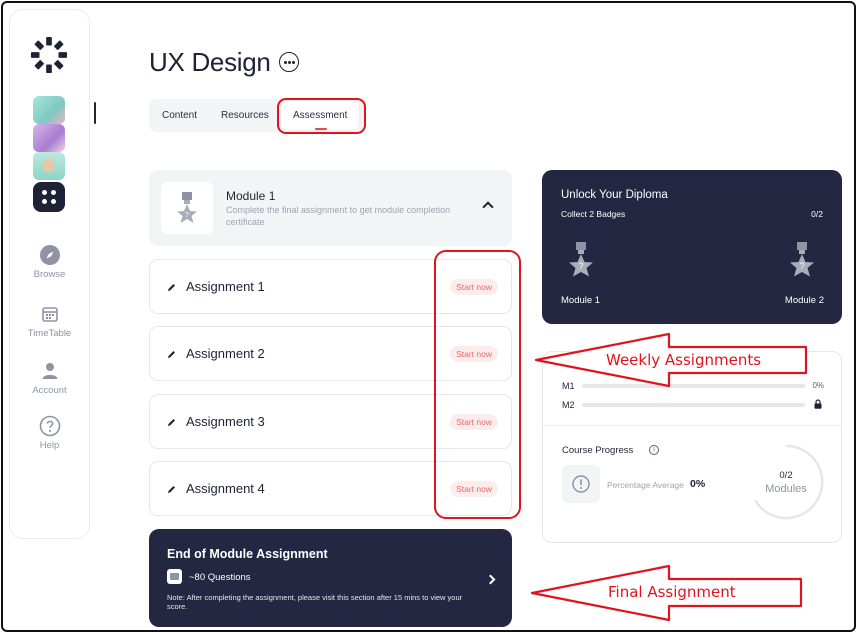 The width and height of the screenshot is (857, 633). What do you see at coordinates (210, 62) in the screenshot?
I see `page-title: UX Design` at bounding box center [210, 62].